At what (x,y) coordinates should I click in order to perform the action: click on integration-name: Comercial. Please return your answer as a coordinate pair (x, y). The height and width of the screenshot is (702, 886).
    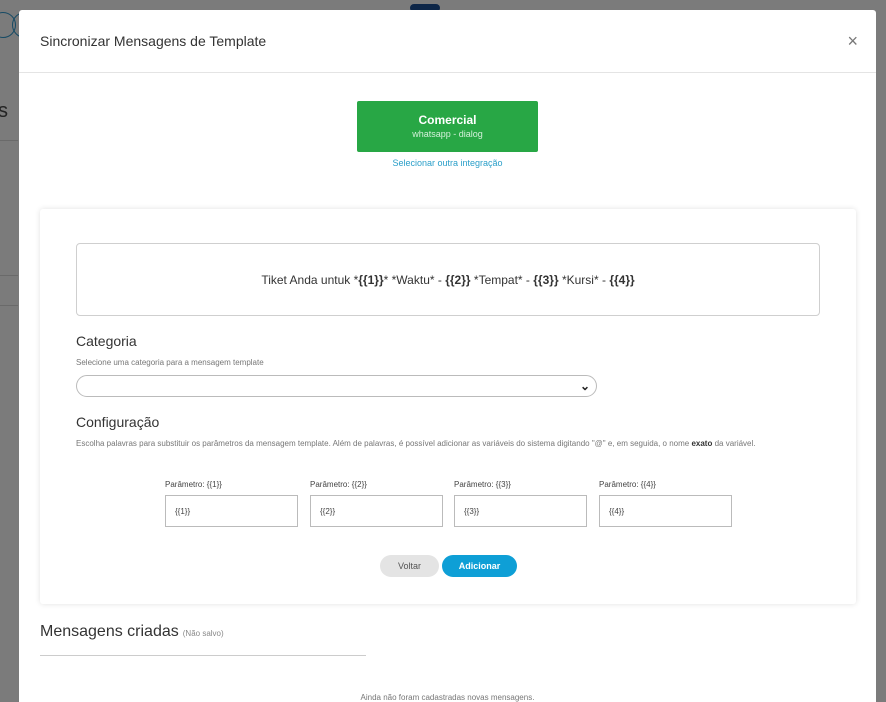
    Looking at the image, I should click on (447, 120).